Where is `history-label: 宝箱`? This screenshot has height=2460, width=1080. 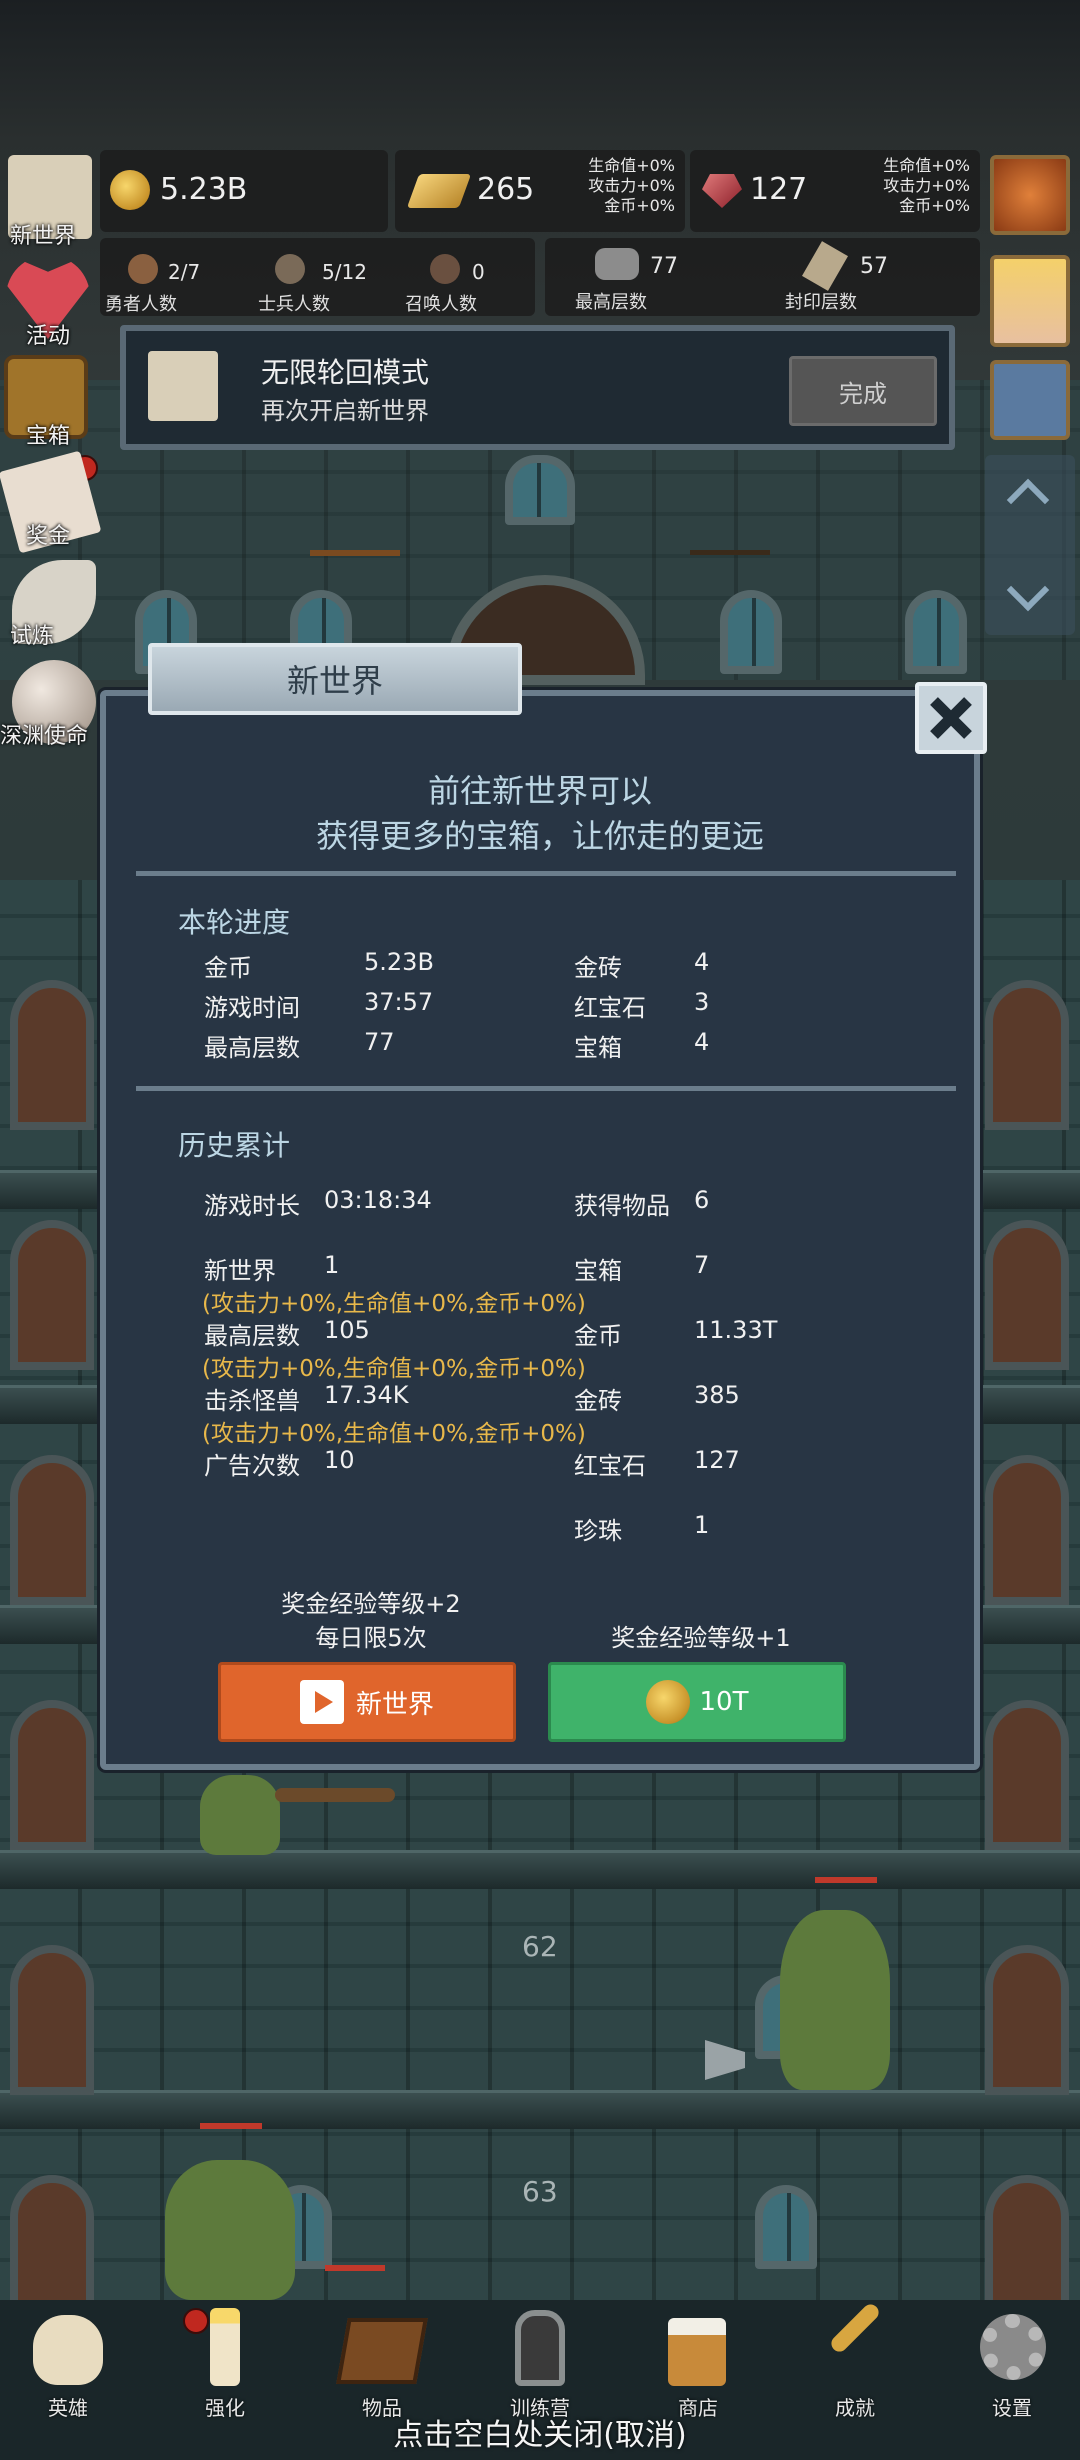
history-label: 宝箱 is located at coordinates (598, 1271).